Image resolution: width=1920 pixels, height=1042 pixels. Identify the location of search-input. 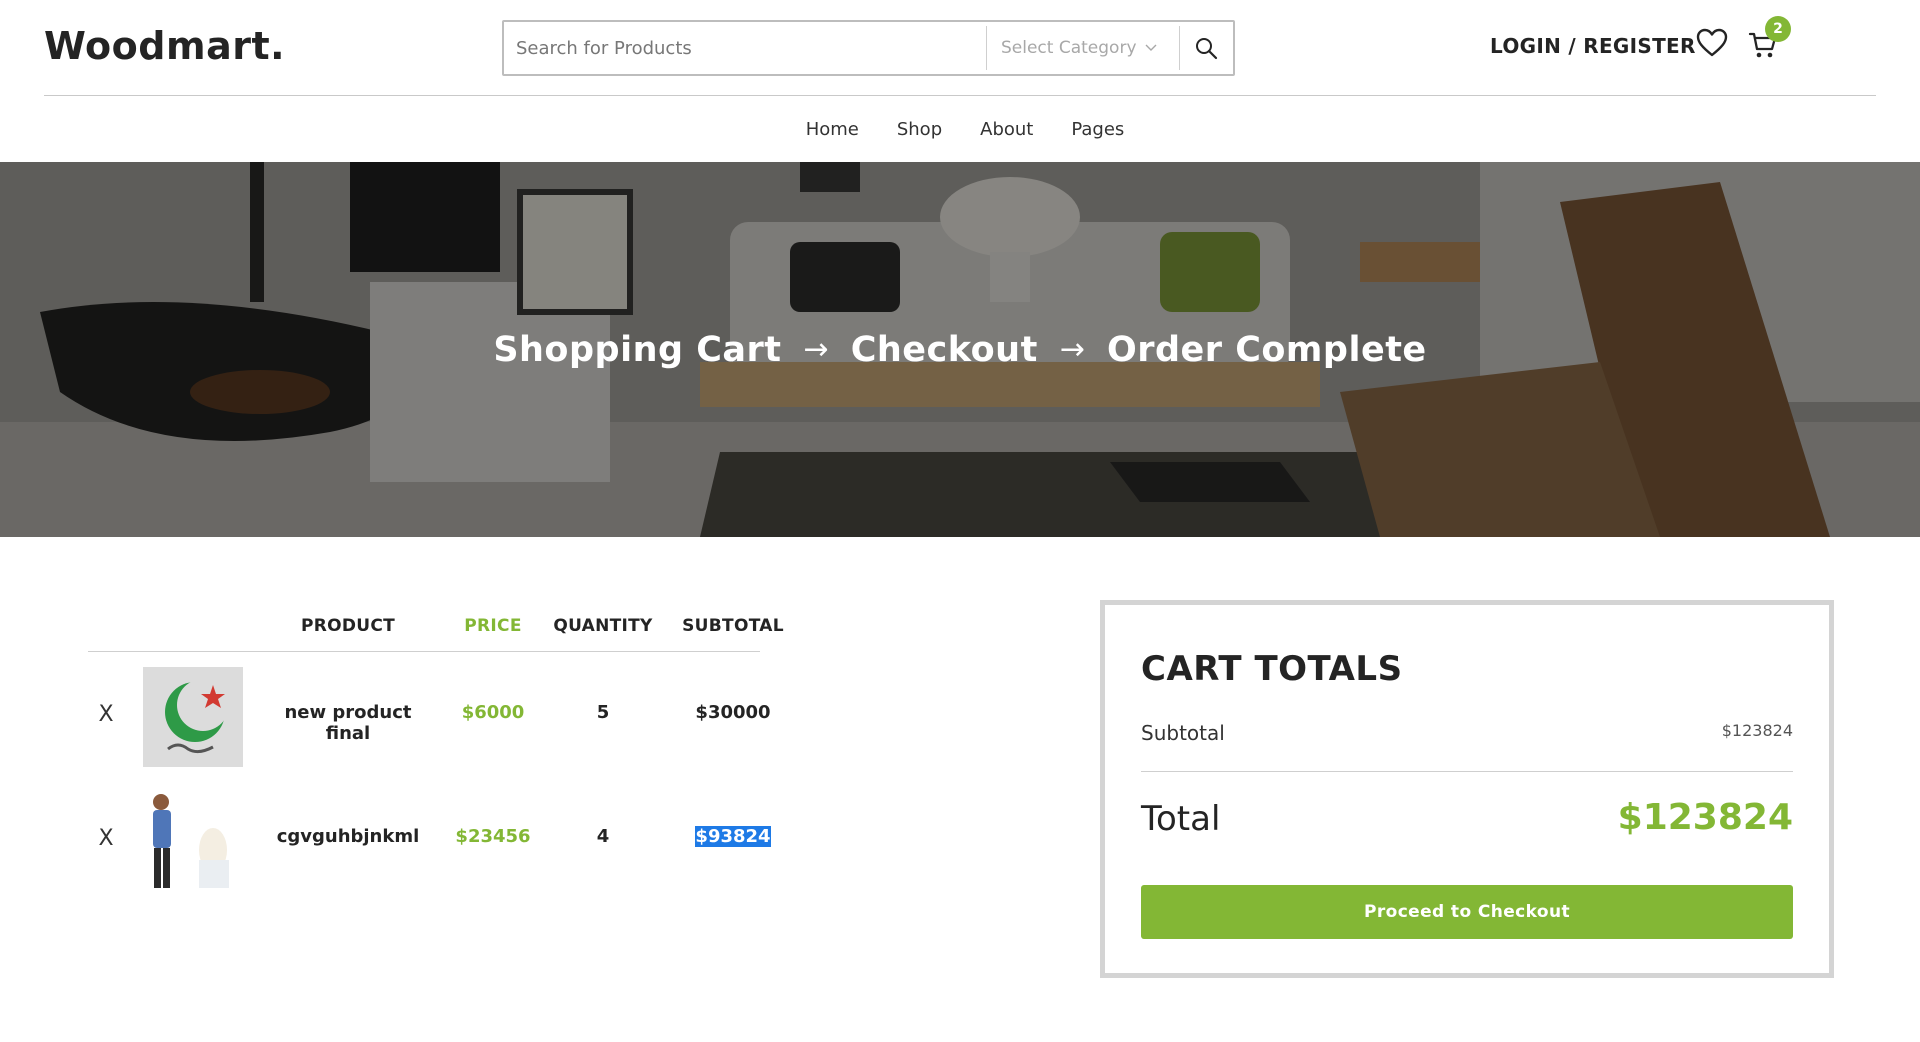
(745, 48).